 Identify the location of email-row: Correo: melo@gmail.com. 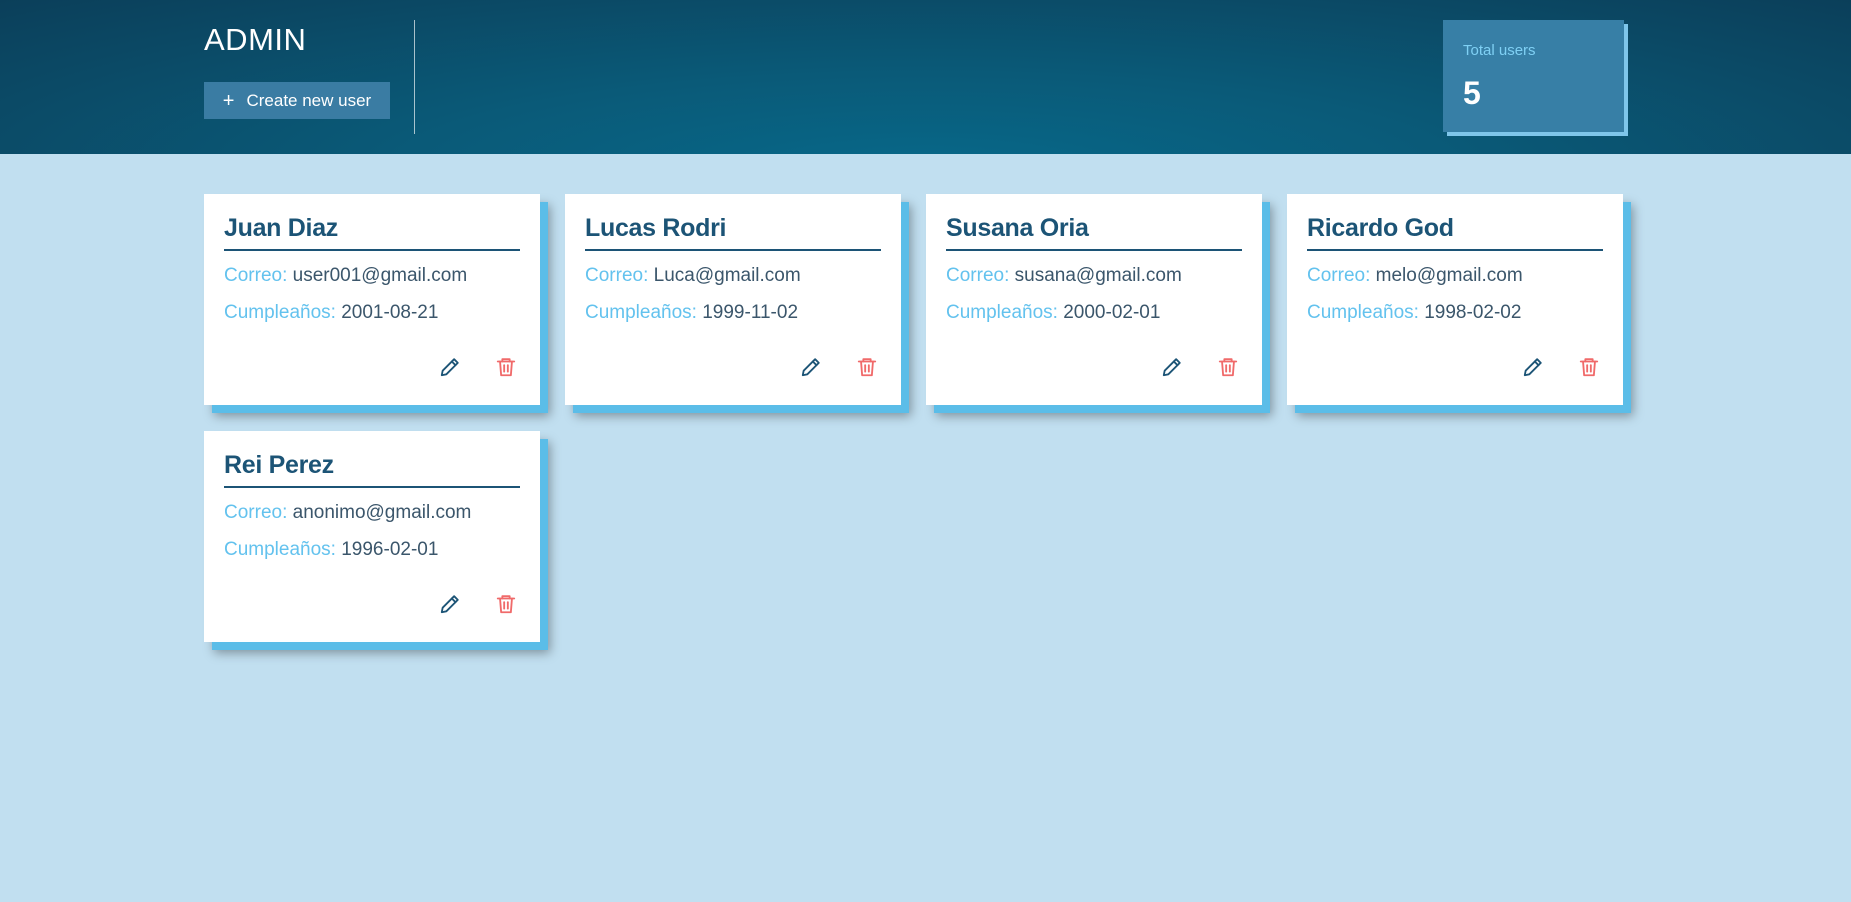
(1455, 276).